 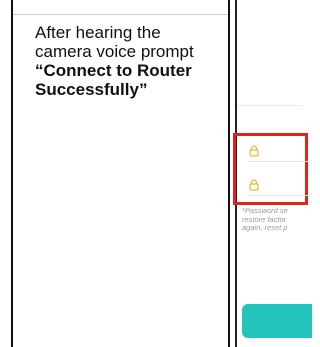 I want to click on wifi-password-field, so click(x=278, y=151).